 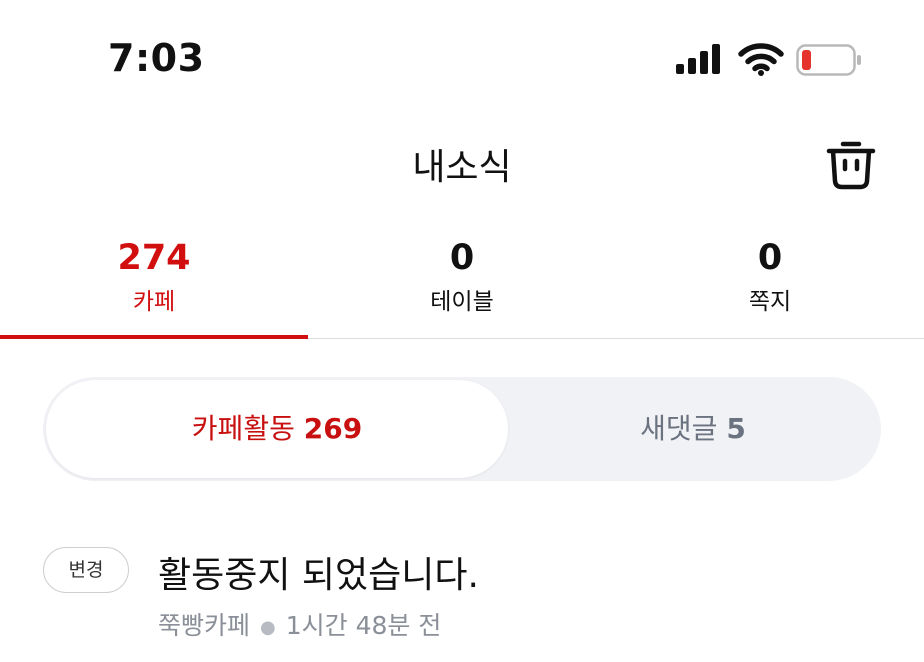 I want to click on tab-cafe: 274 카페, so click(x=154, y=285).